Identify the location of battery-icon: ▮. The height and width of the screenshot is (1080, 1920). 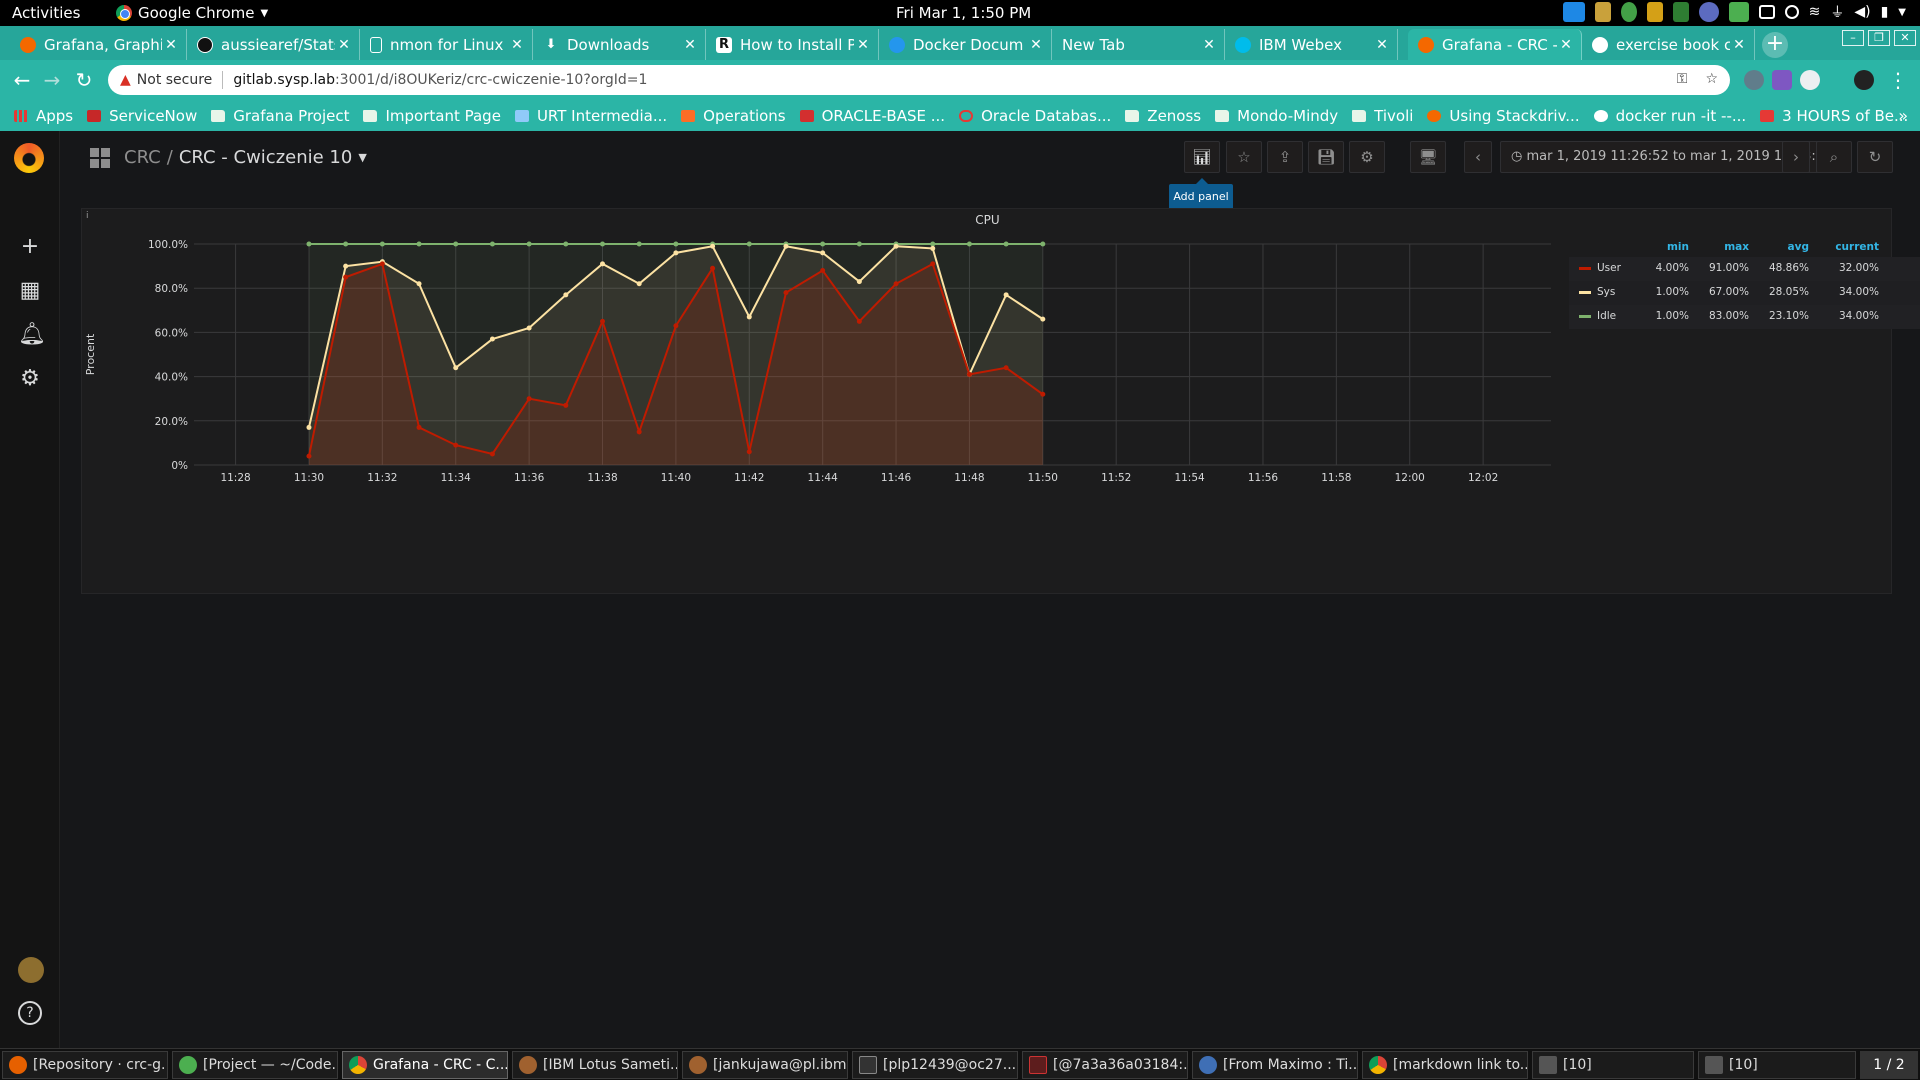
(1885, 12).